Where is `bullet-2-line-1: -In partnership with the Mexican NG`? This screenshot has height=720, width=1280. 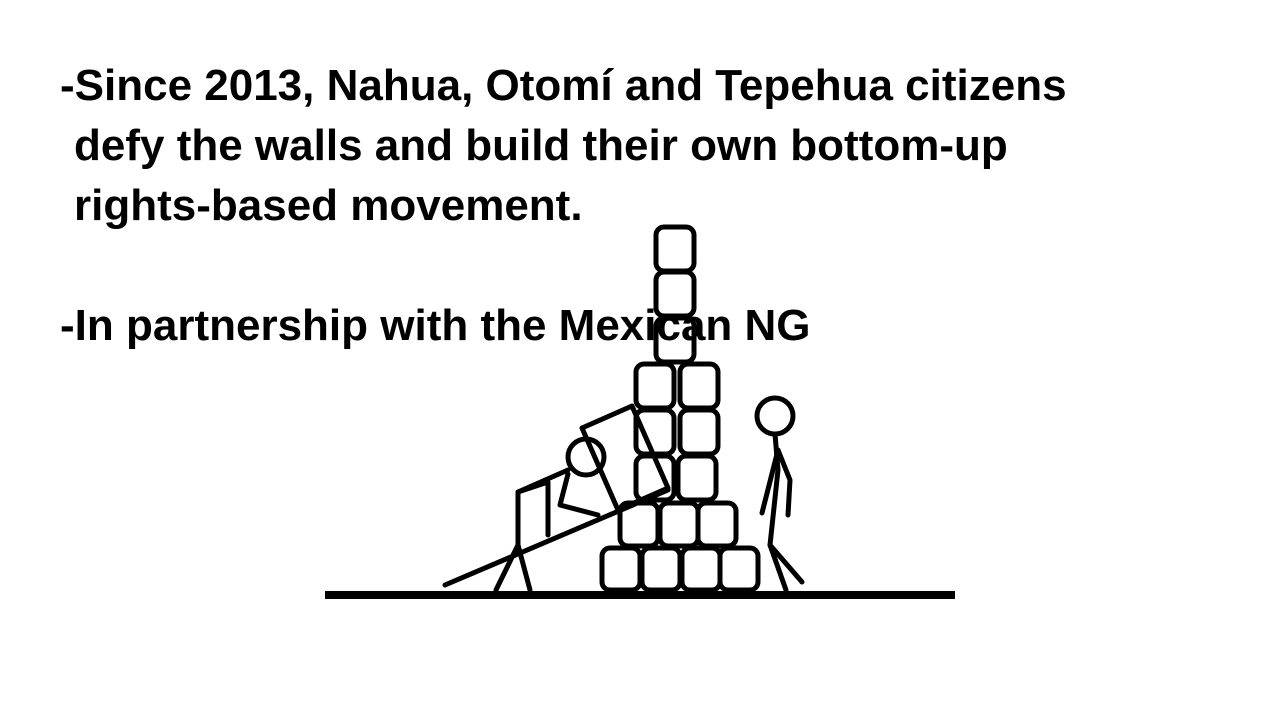 bullet-2-line-1: -In partnership with the Mexican NG is located at coordinates (435, 325).